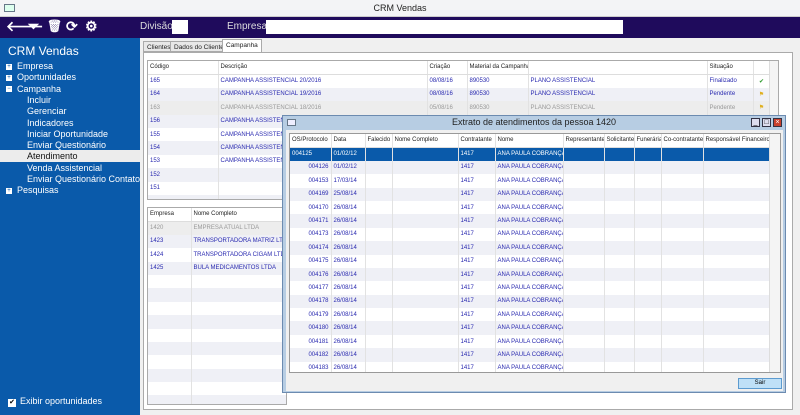  I want to click on table-row: 004171 26/08/14 1417 ANA PAULA COBRANÇA, so click(531, 221).